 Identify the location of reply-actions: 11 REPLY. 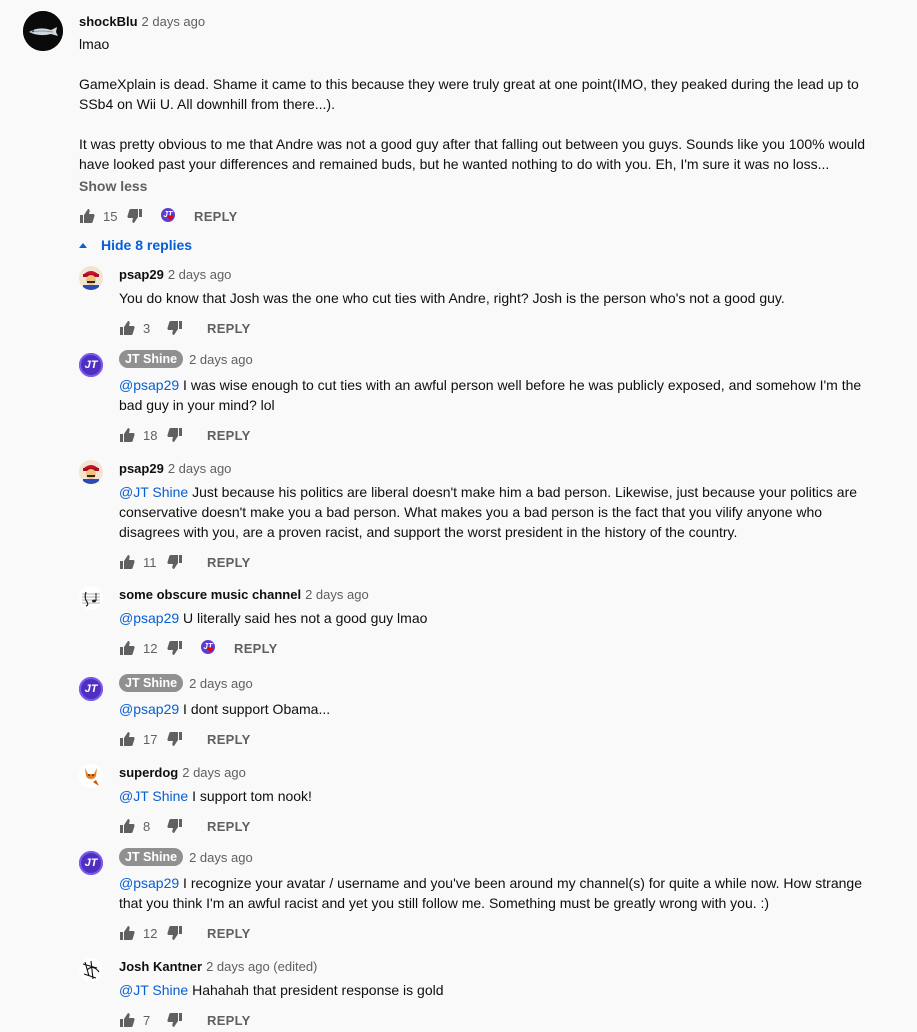
(185, 562).